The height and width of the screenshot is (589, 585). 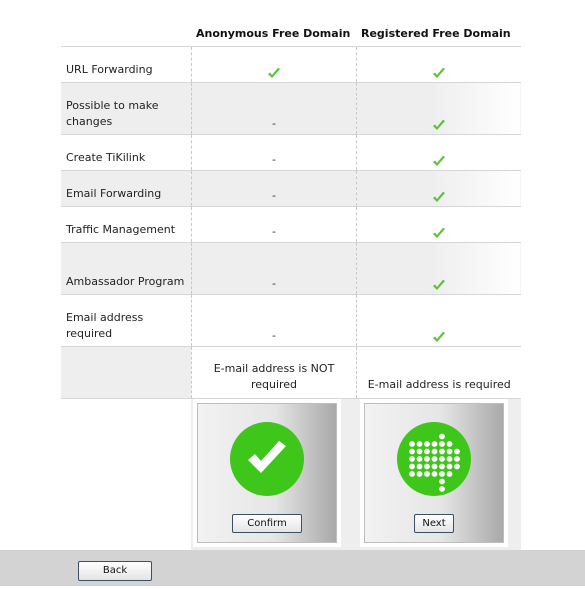 What do you see at coordinates (126, 23) in the screenshot?
I see `feature-column-header` at bounding box center [126, 23].